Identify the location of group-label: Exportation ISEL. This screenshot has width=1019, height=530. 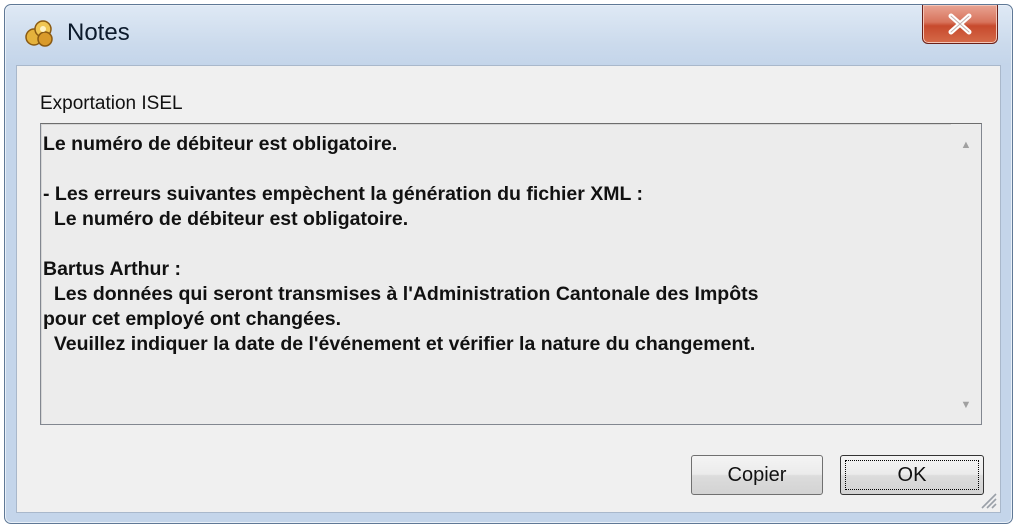
(111, 103).